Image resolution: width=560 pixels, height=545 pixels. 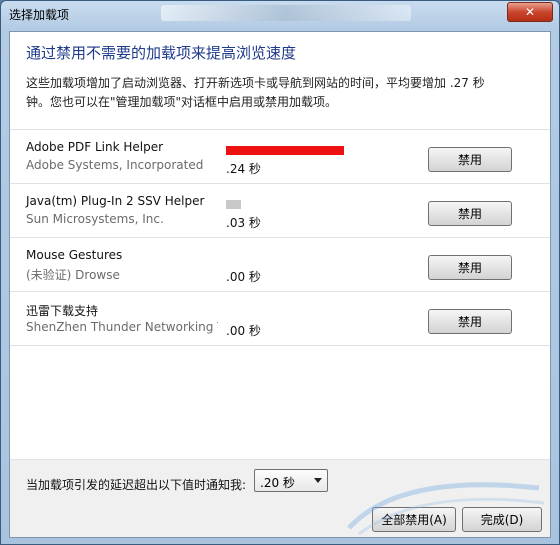 What do you see at coordinates (414, 519) in the screenshot?
I see `disable-all-button: 全部禁用(A)` at bounding box center [414, 519].